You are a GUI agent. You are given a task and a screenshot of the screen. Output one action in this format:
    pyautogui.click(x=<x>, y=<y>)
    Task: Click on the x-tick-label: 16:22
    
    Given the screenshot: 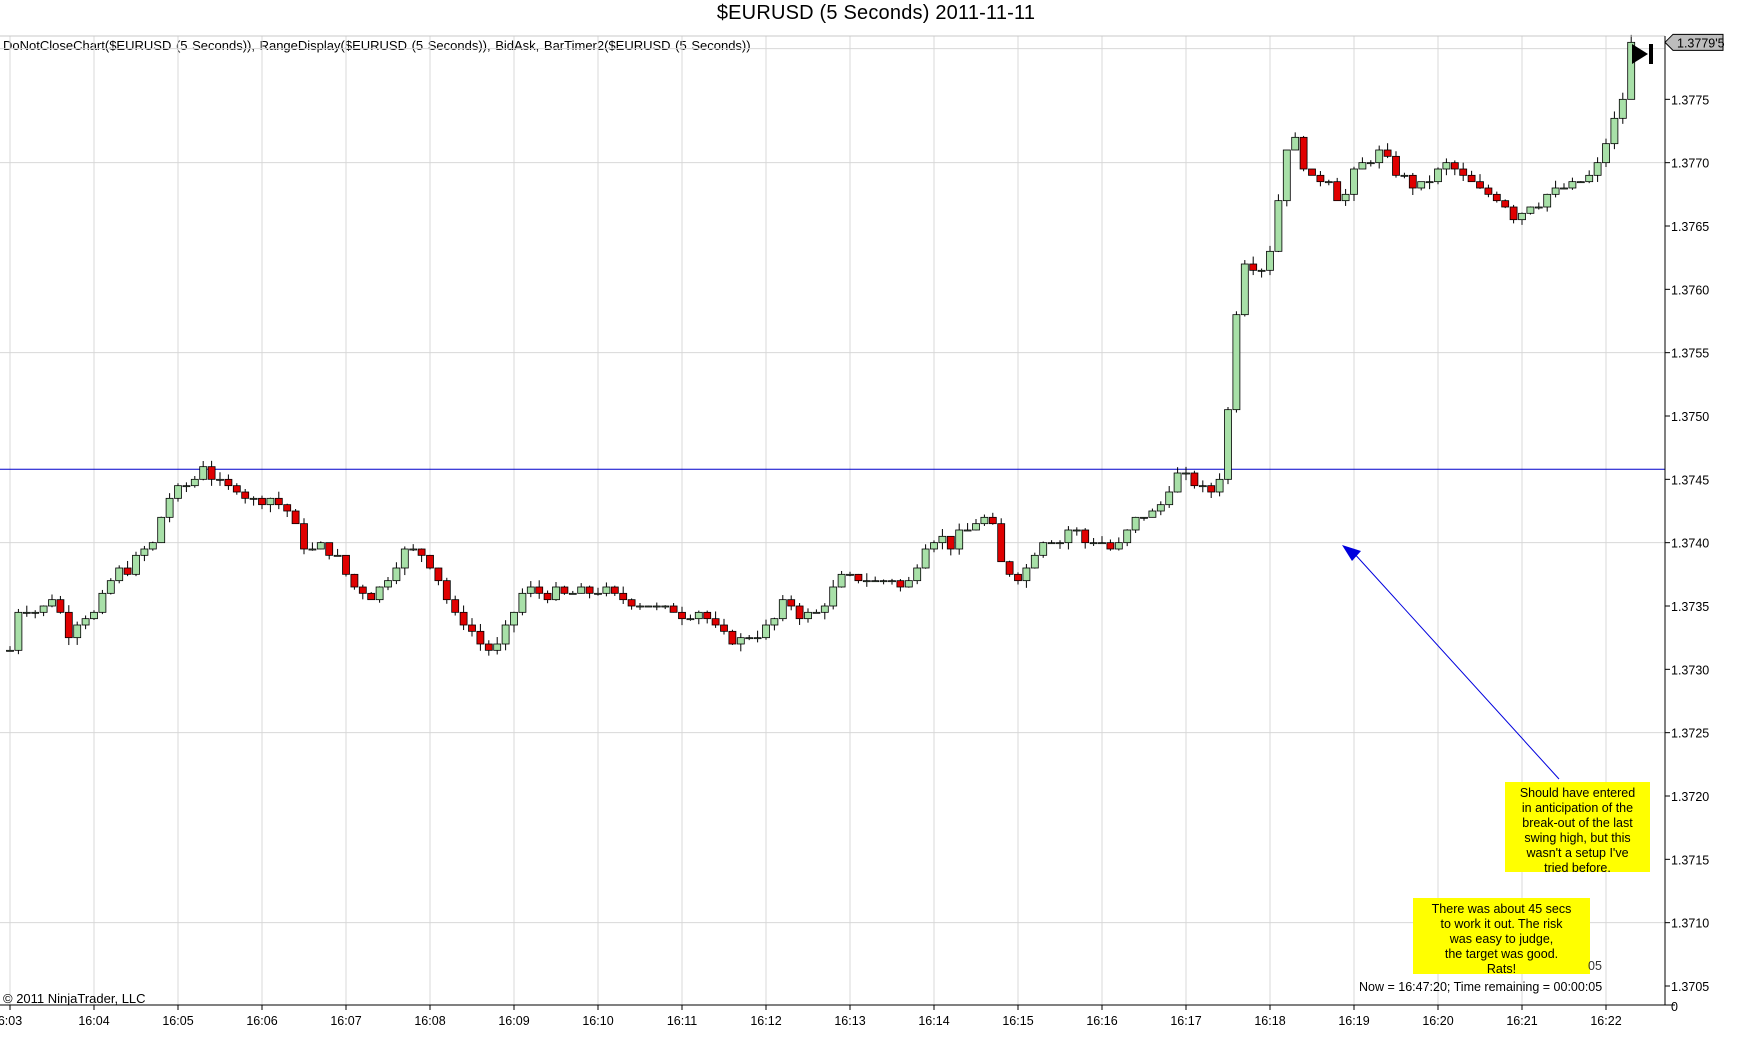 What is the action you would take?
    pyautogui.click(x=1605, y=1021)
    